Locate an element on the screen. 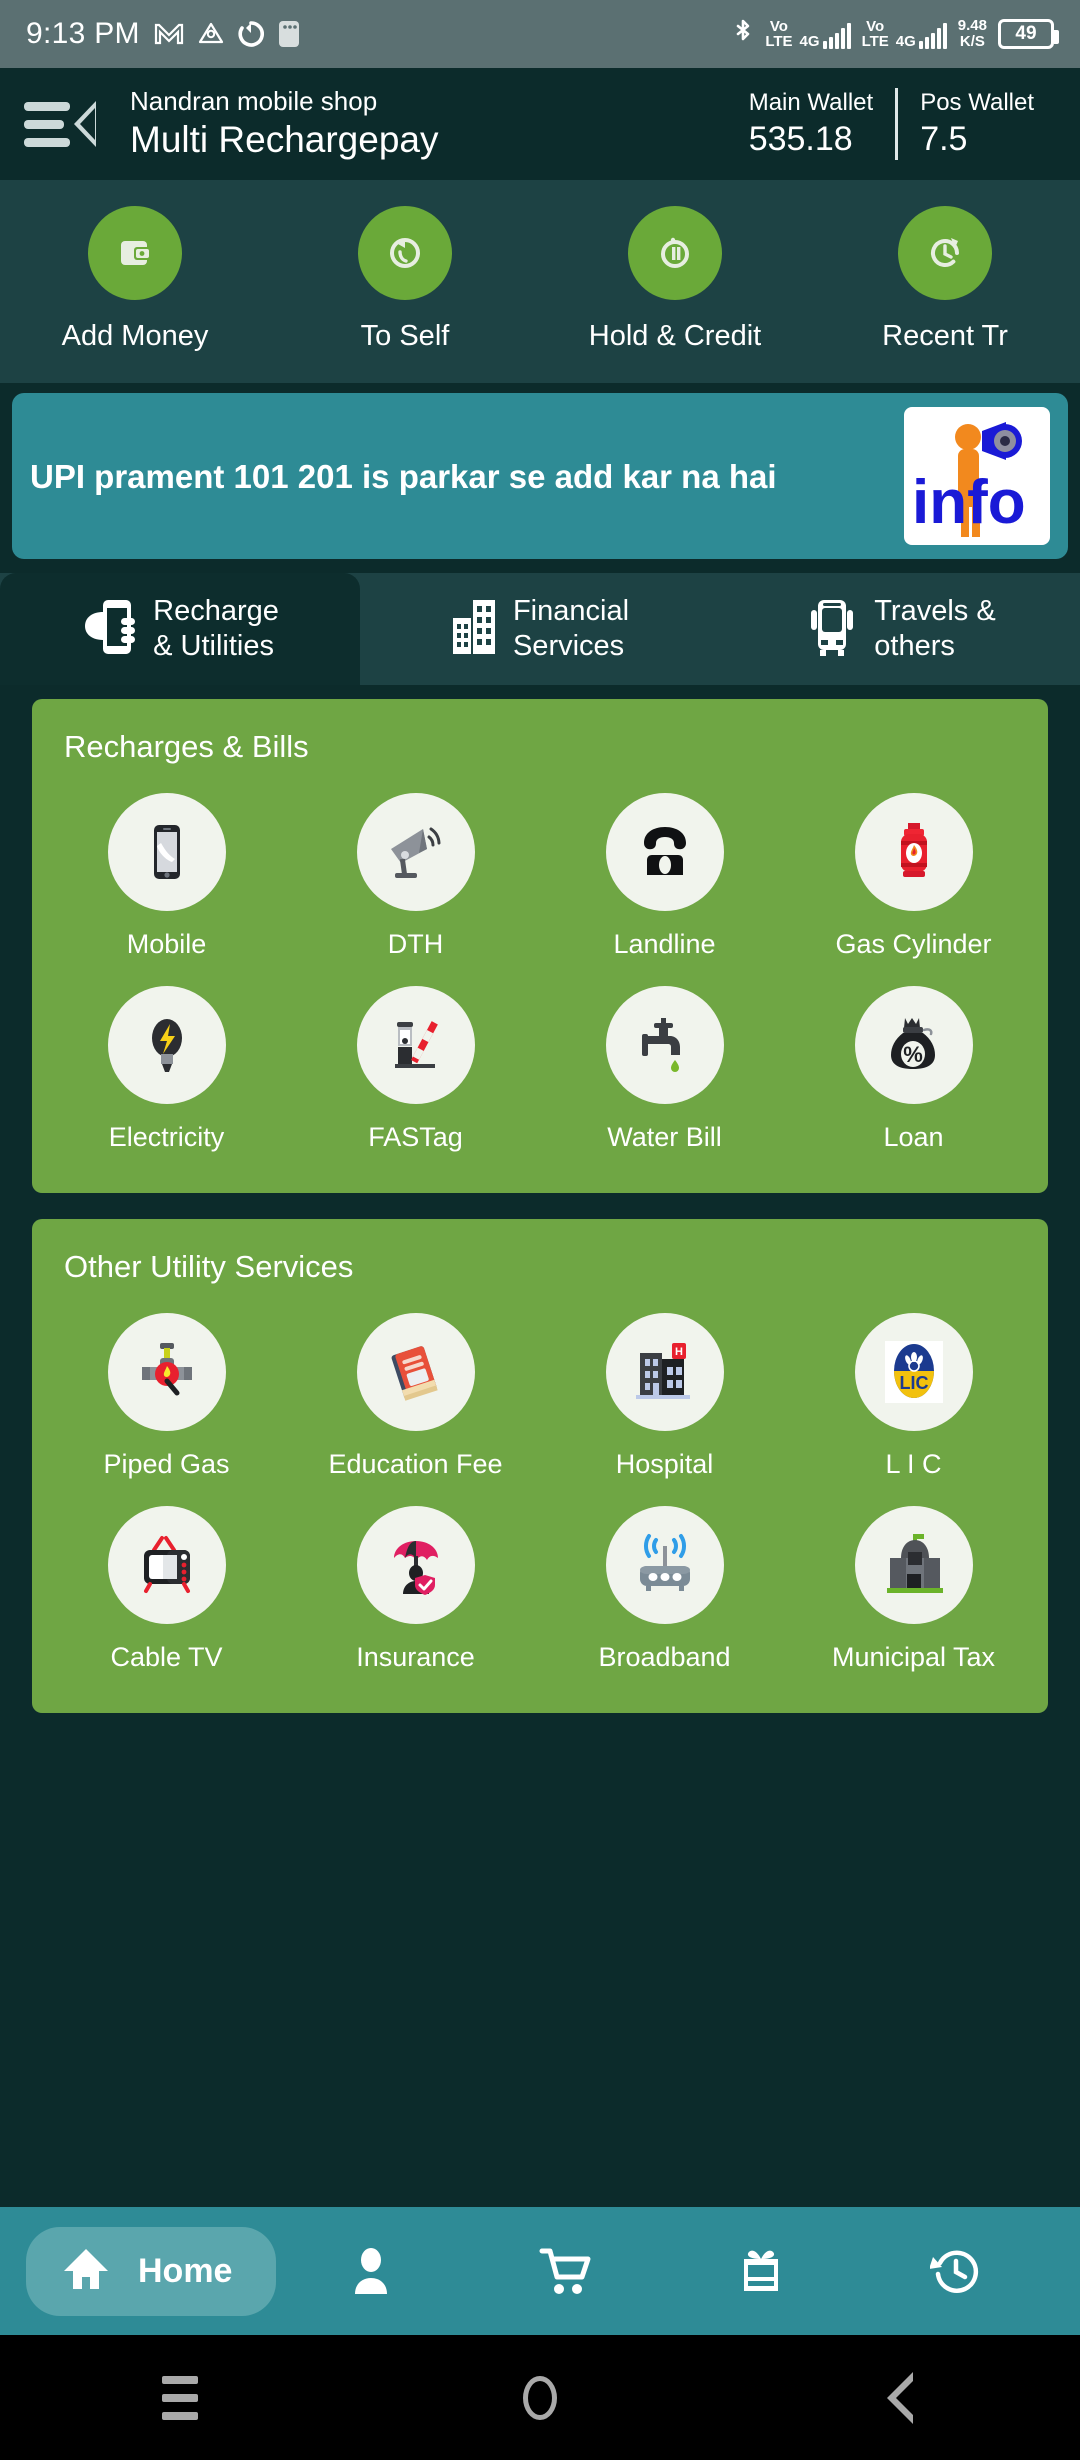 This screenshot has height=2460, width=1080. service-insurance: Insurance is located at coordinates (415, 1592).